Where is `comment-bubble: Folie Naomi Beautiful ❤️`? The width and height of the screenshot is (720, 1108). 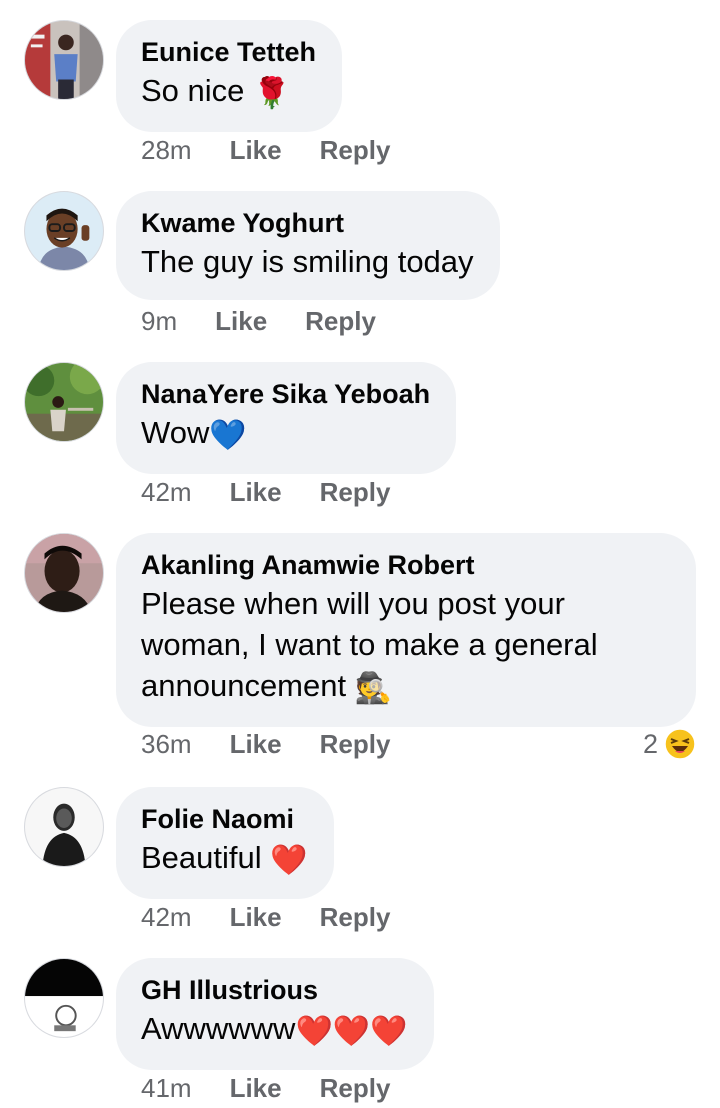 comment-bubble: Folie Naomi Beautiful ❤️ is located at coordinates (225, 843).